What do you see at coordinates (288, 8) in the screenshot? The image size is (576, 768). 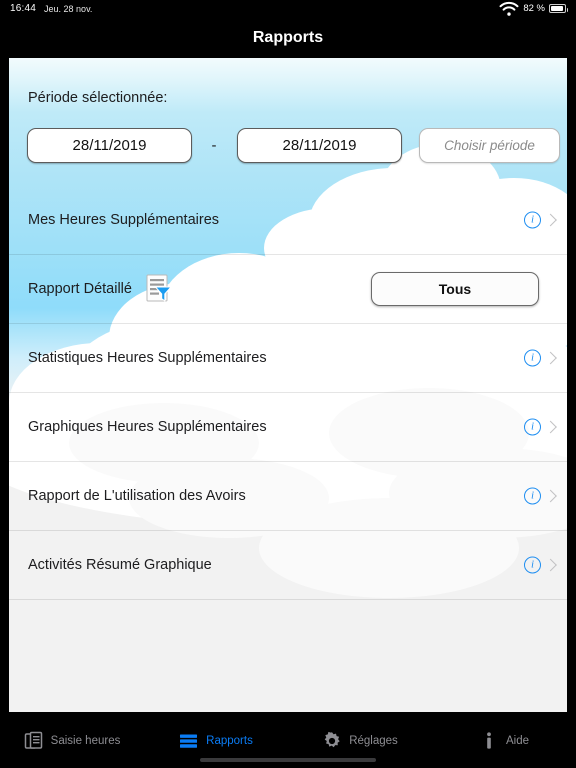 I see `status-bar: 16:44 Jeu. 28 nov. 82 %` at bounding box center [288, 8].